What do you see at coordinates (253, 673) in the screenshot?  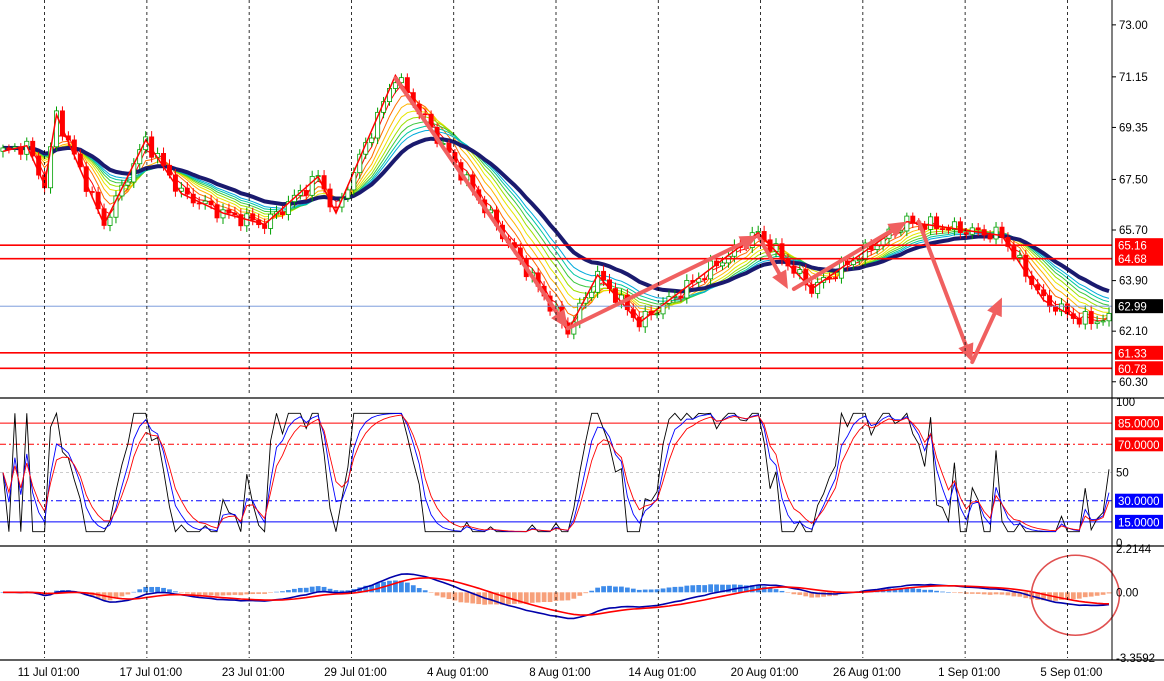 I see `x-tick-label: 23 Jul 01:00` at bounding box center [253, 673].